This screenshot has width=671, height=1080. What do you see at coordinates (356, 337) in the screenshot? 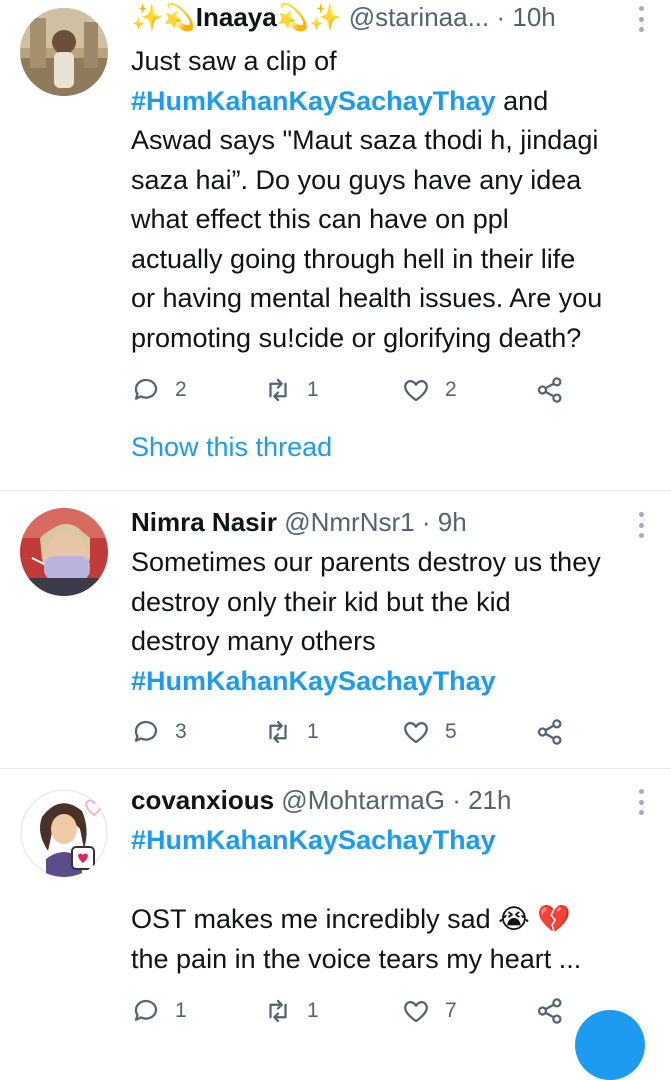
I see `text-line: promoting su!cide or glorifying death?` at bounding box center [356, 337].